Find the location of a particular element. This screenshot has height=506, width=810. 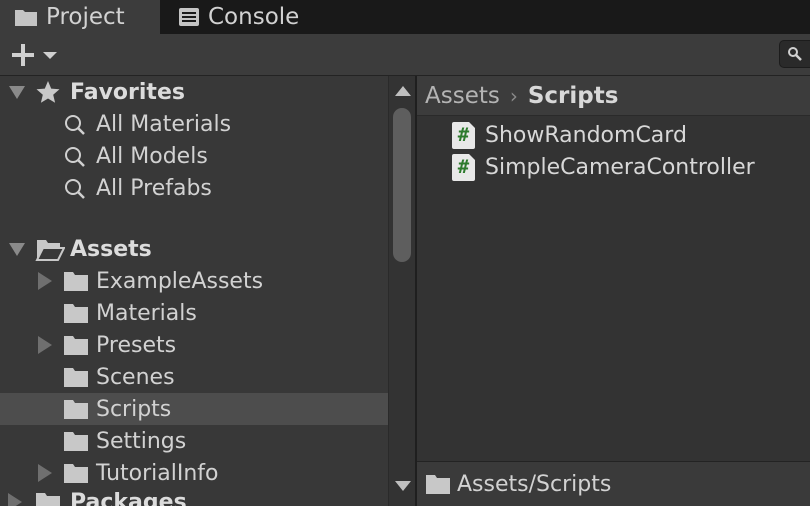

tree-item-label: Scripts is located at coordinates (134, 409).